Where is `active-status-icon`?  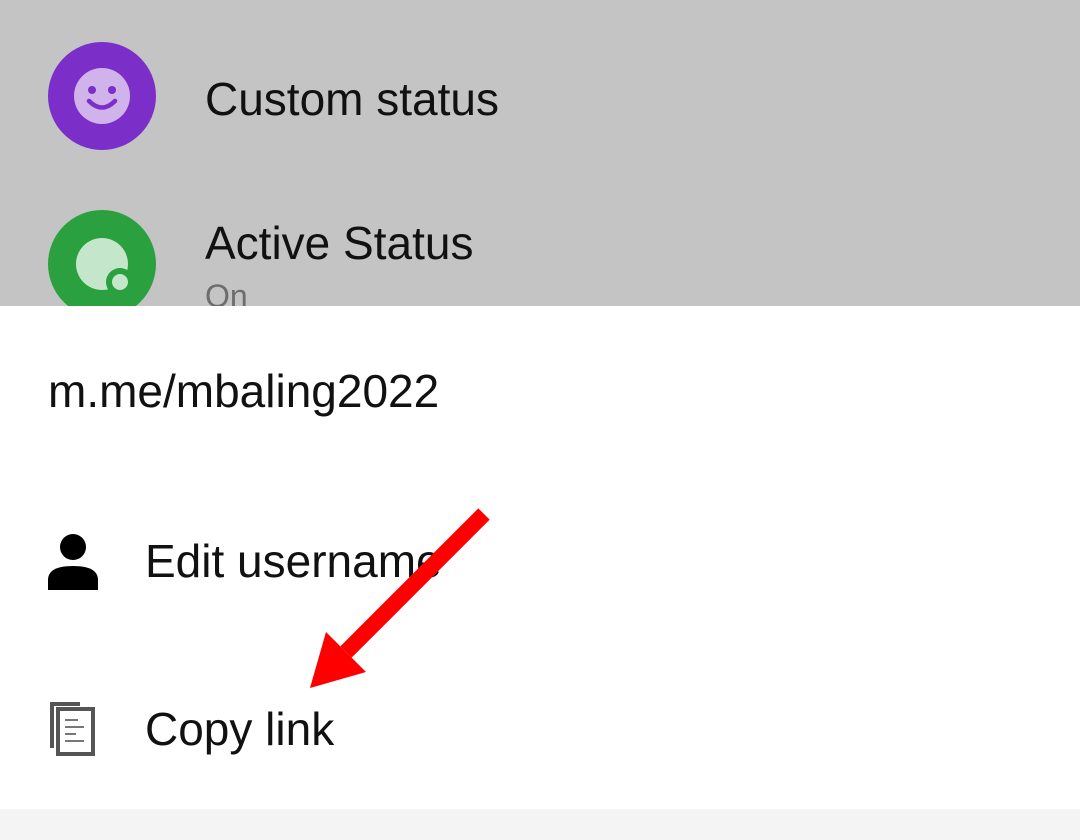
active-status-icon is located at coordinates (102, 258).